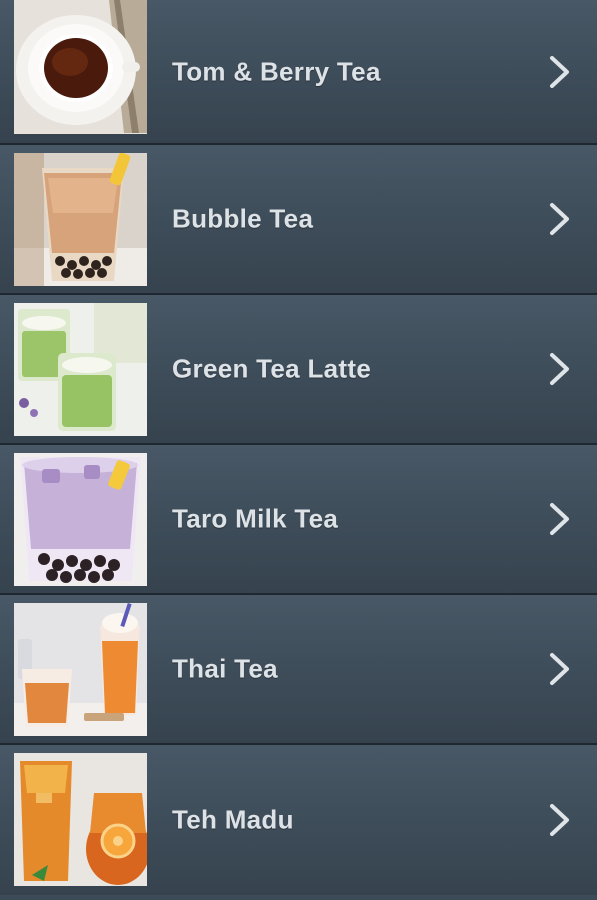  I want to click on item-label: Taro Milk Tea, so click(255, 518).